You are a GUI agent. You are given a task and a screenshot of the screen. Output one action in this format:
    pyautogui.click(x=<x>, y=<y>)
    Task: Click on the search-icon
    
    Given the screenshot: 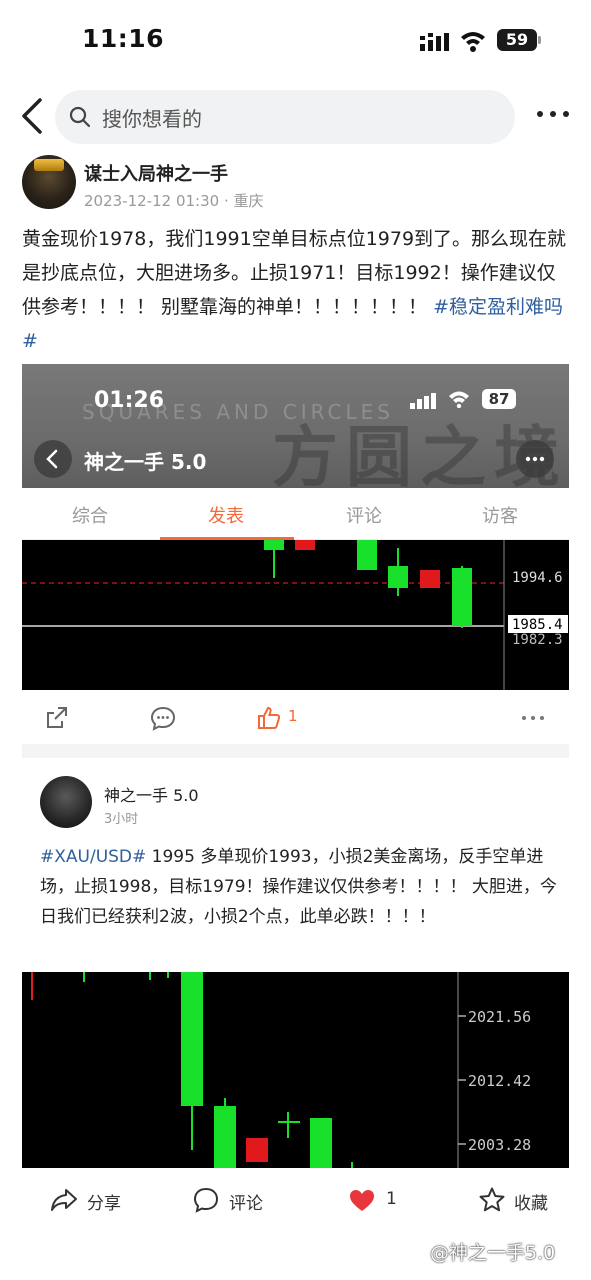 What is the action you would take?
    pyautogui.click(x=80, y=117)
    